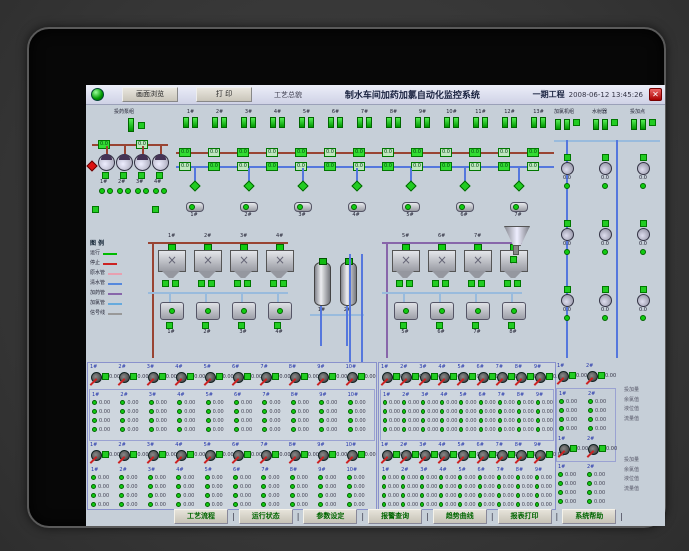 The height and width of the screenshot is (551, 689). Describe the element at coordinates (364, 118) in the screenshot. I see `filter-unit: 7#` at that location.